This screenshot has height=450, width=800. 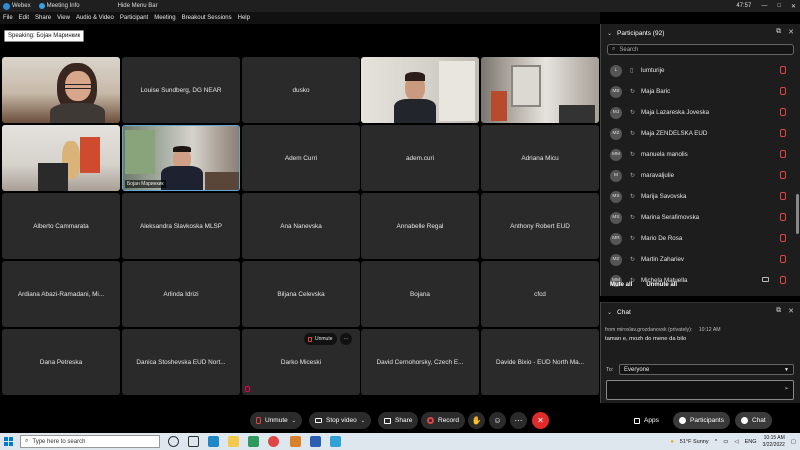 What do you see at coordinates (621, 285) in the screenshot?
I see `mute-all-button: Mute all` at bounding box center [621, 285].